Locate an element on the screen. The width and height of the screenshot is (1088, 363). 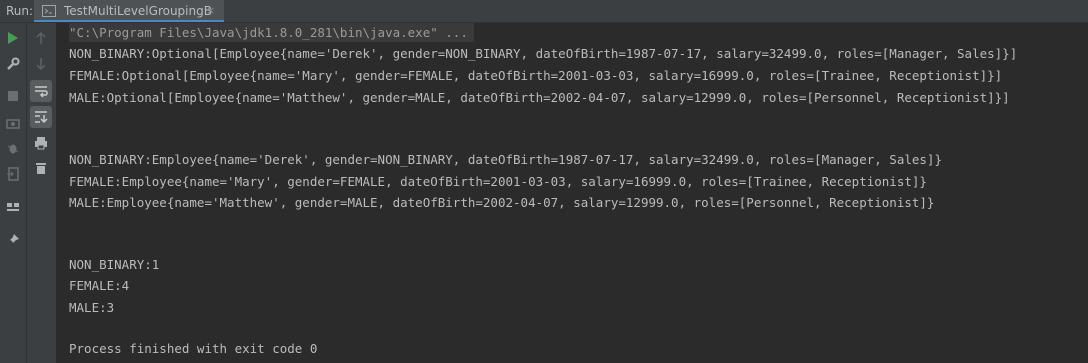
up-arrow-icon is located at coordinates (41, 38).